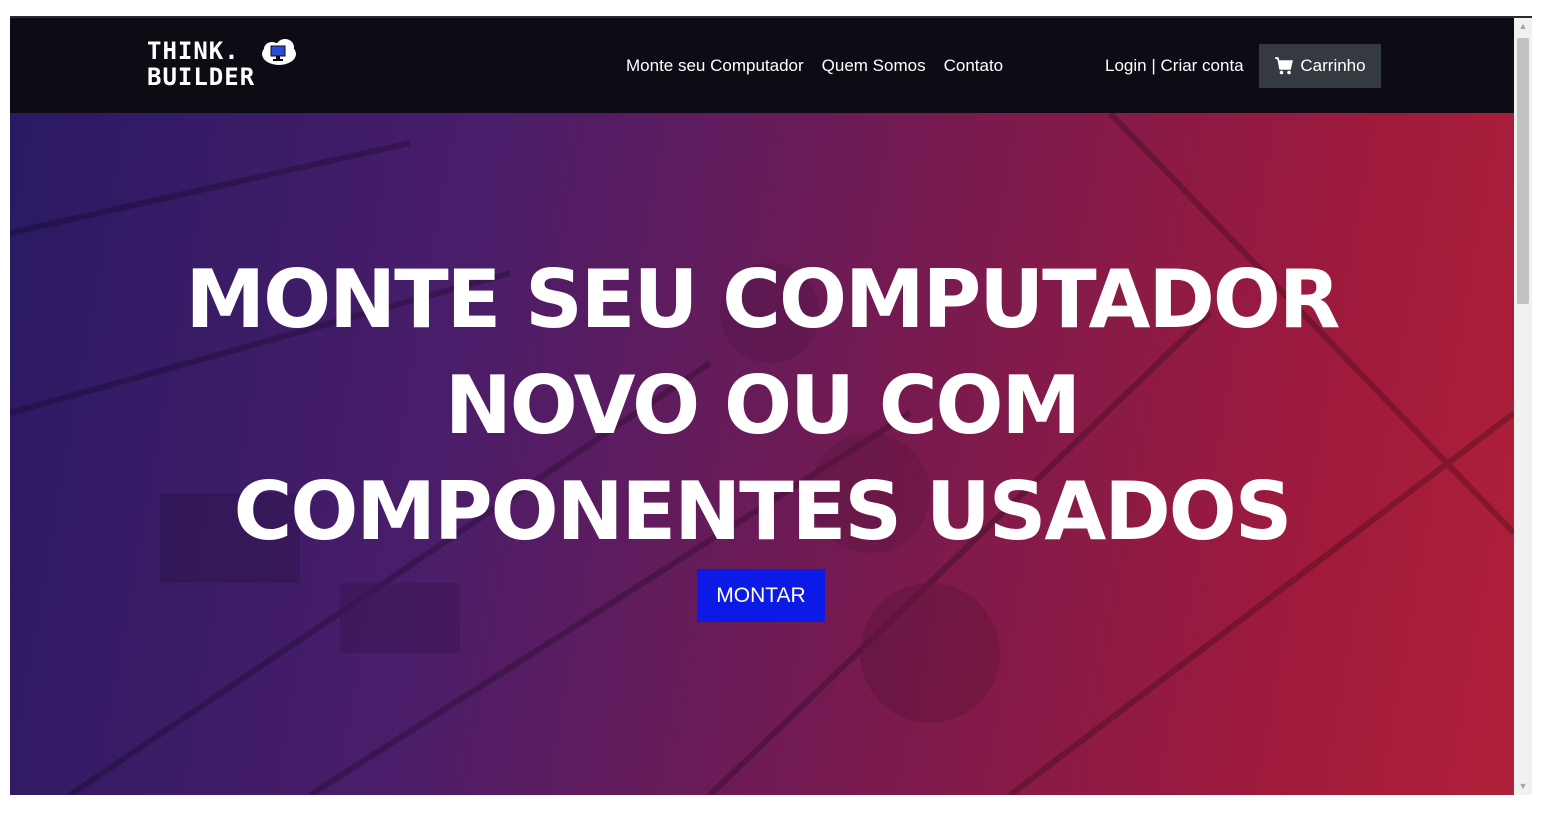  What do you see at coordinates (1333, 65) in the screenshot?
I see `cart-label: Carrinho` at bounding box center [1333, 65].